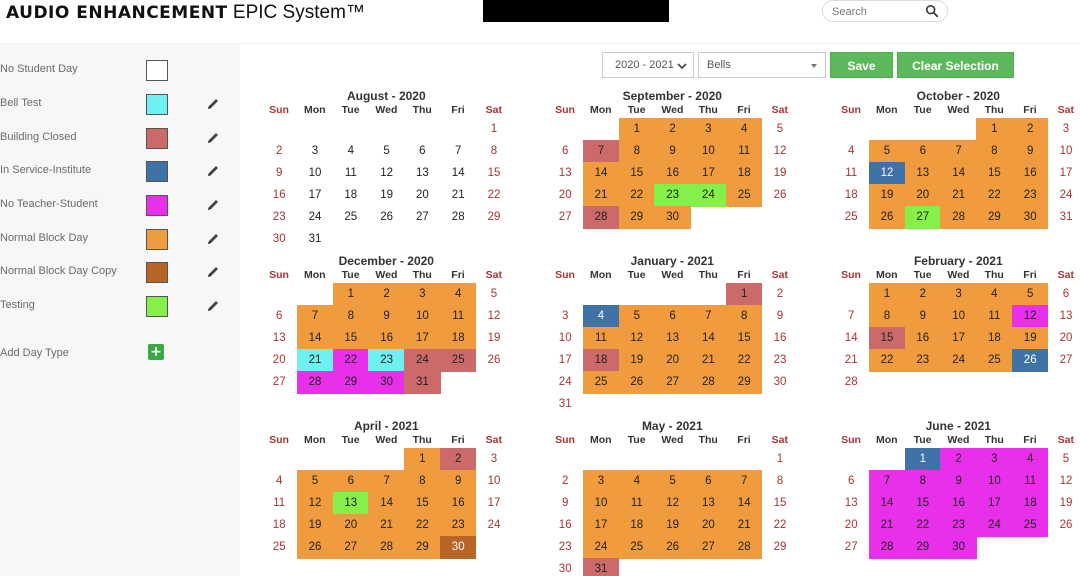 The width and height of the screenshot is (1080, 576). I want to click on legend-item: Normal Block Day, so click(120, 239).